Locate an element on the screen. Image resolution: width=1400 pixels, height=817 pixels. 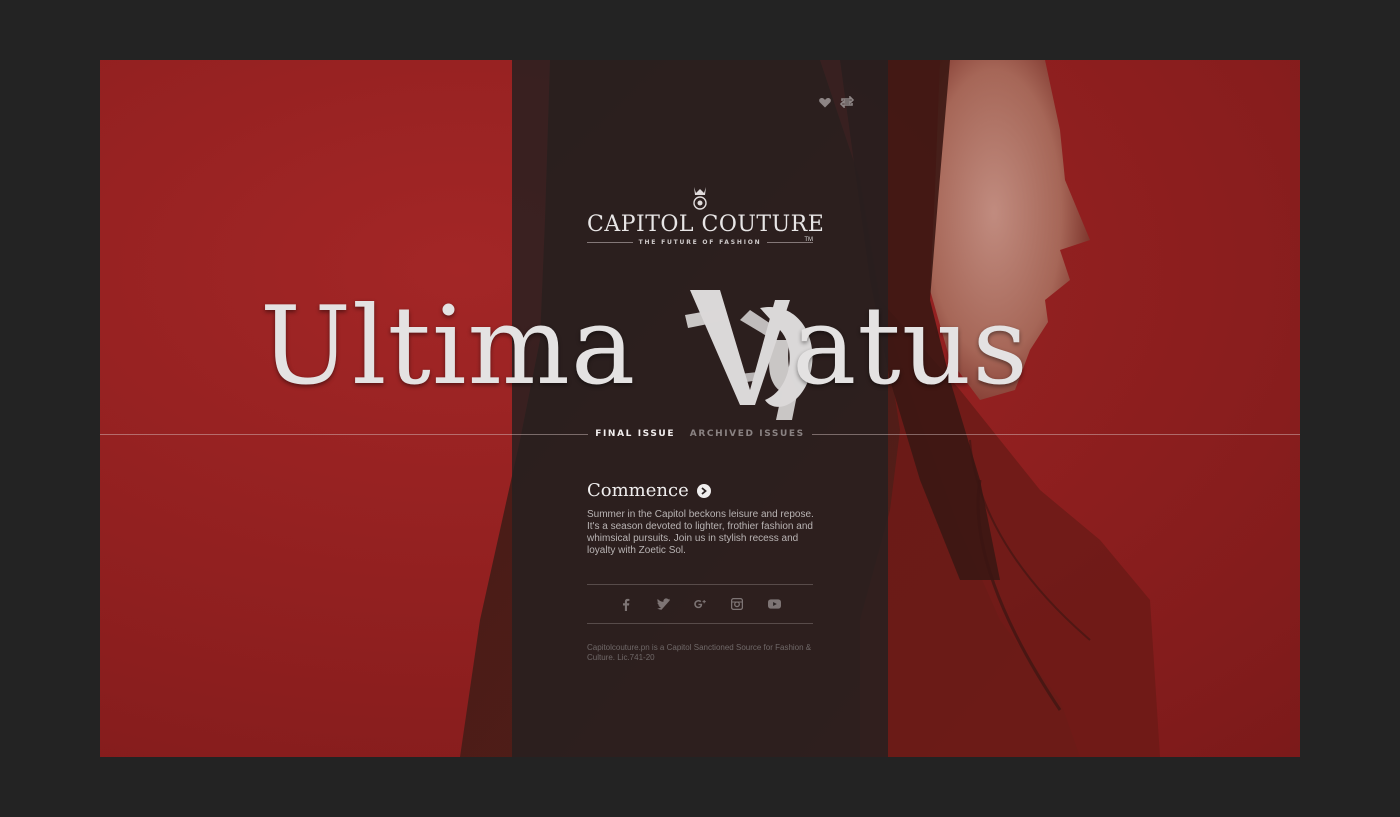
commence-title: Commence is located at coordinates (638, 490).